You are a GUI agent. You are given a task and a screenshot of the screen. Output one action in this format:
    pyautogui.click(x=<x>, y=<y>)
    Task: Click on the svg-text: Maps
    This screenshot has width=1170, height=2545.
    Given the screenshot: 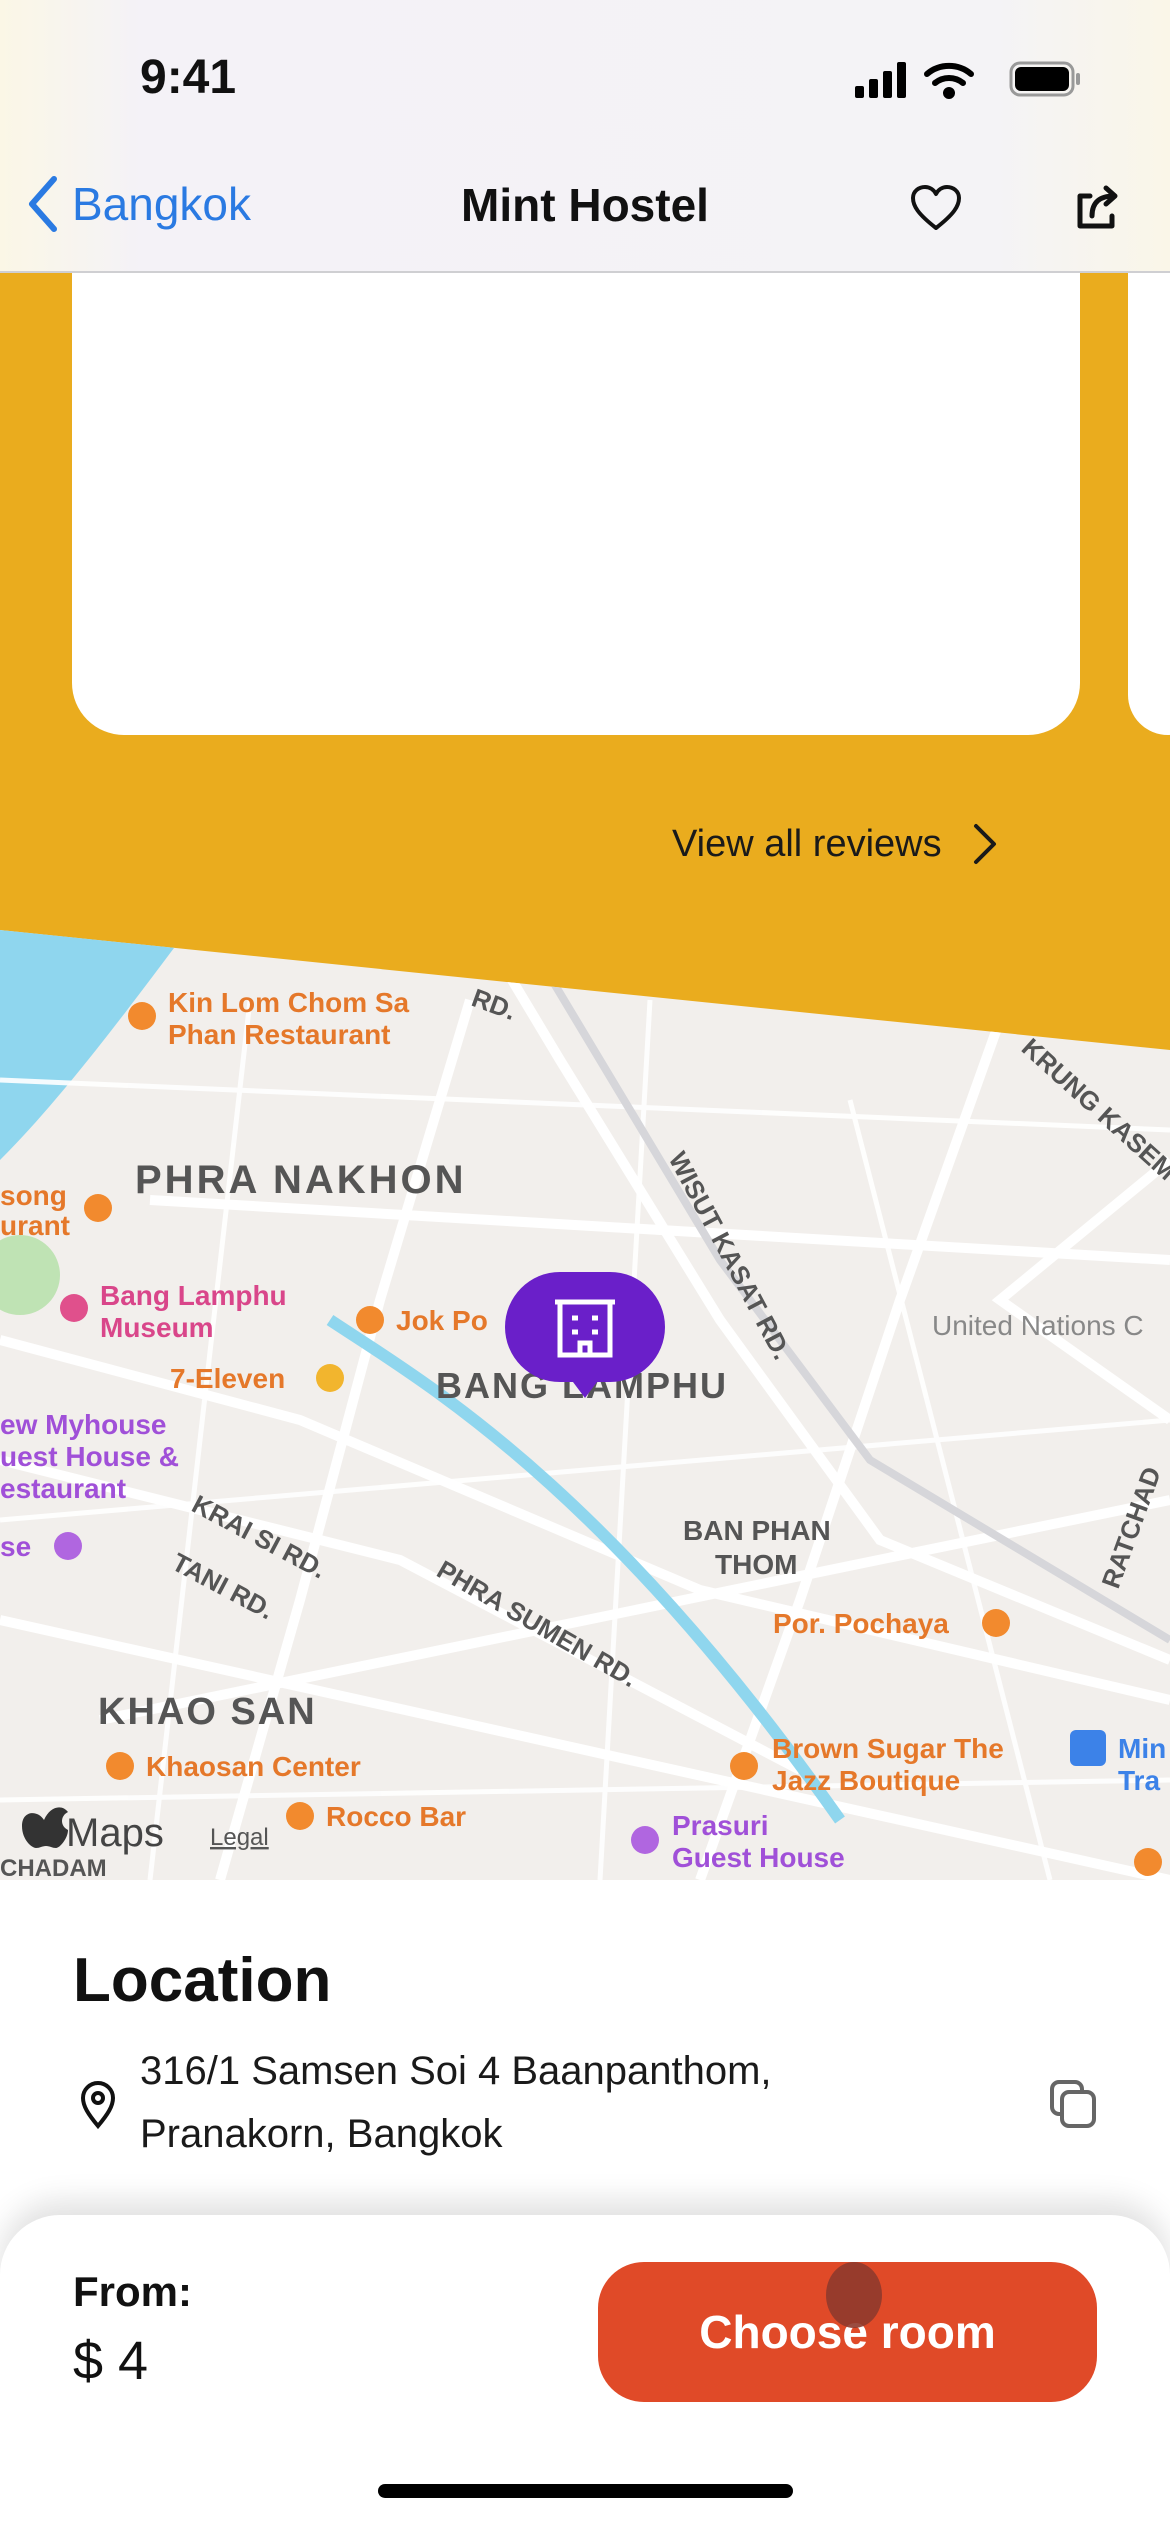 What is the action you would take?
    pyautogui.click(x=115, y=1833)
    